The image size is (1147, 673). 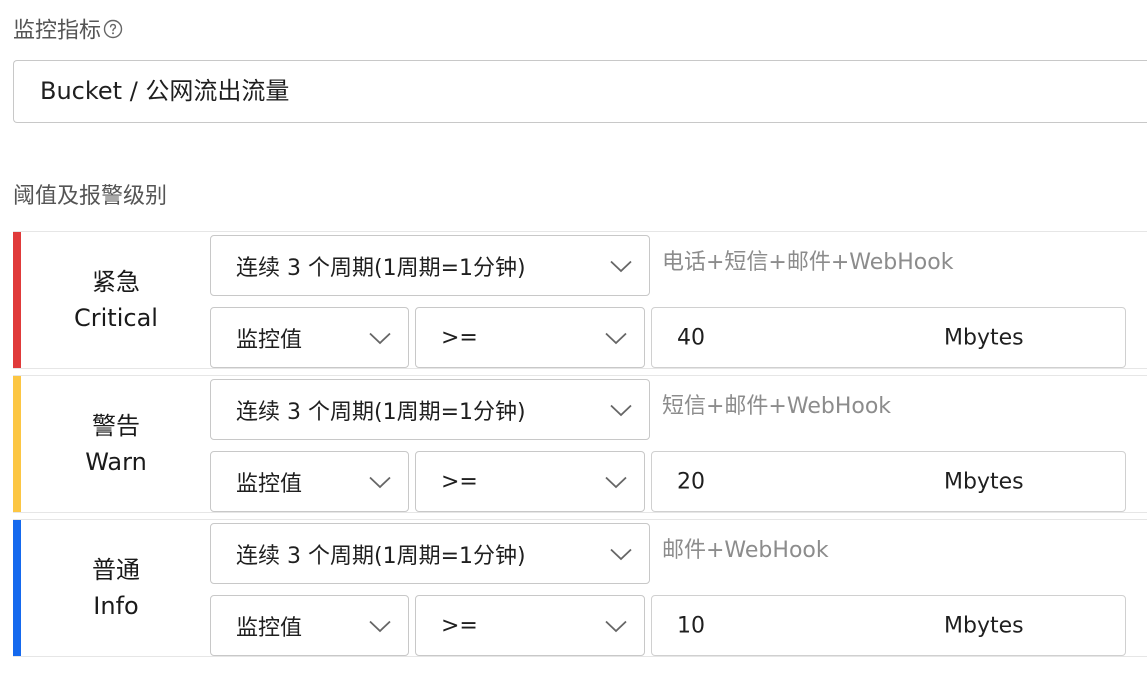 What do you see at coordinates (116, 300) in the screenshot?
I see `level-name: 紧急 Critical` at bounding box center [116, 300].